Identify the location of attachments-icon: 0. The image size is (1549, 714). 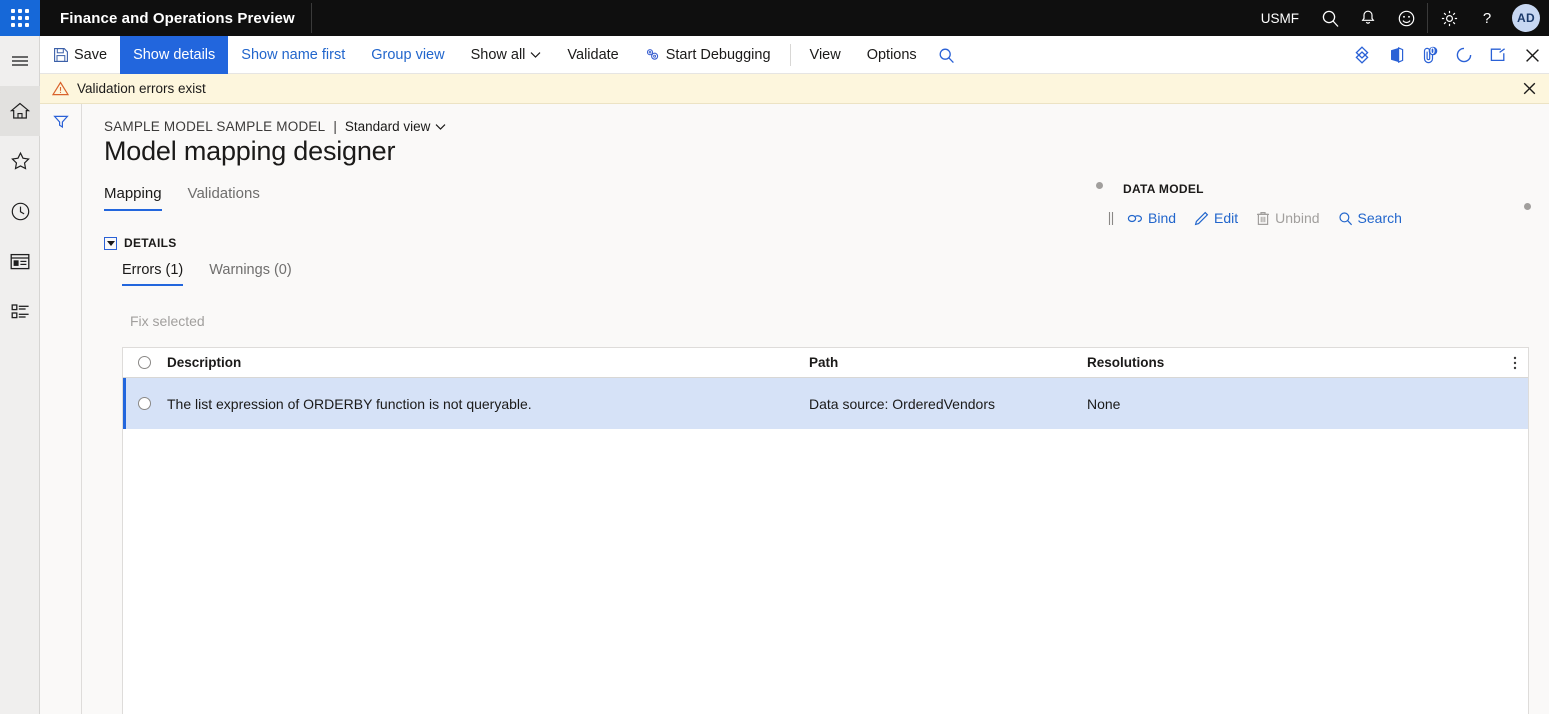
(1430, 55).